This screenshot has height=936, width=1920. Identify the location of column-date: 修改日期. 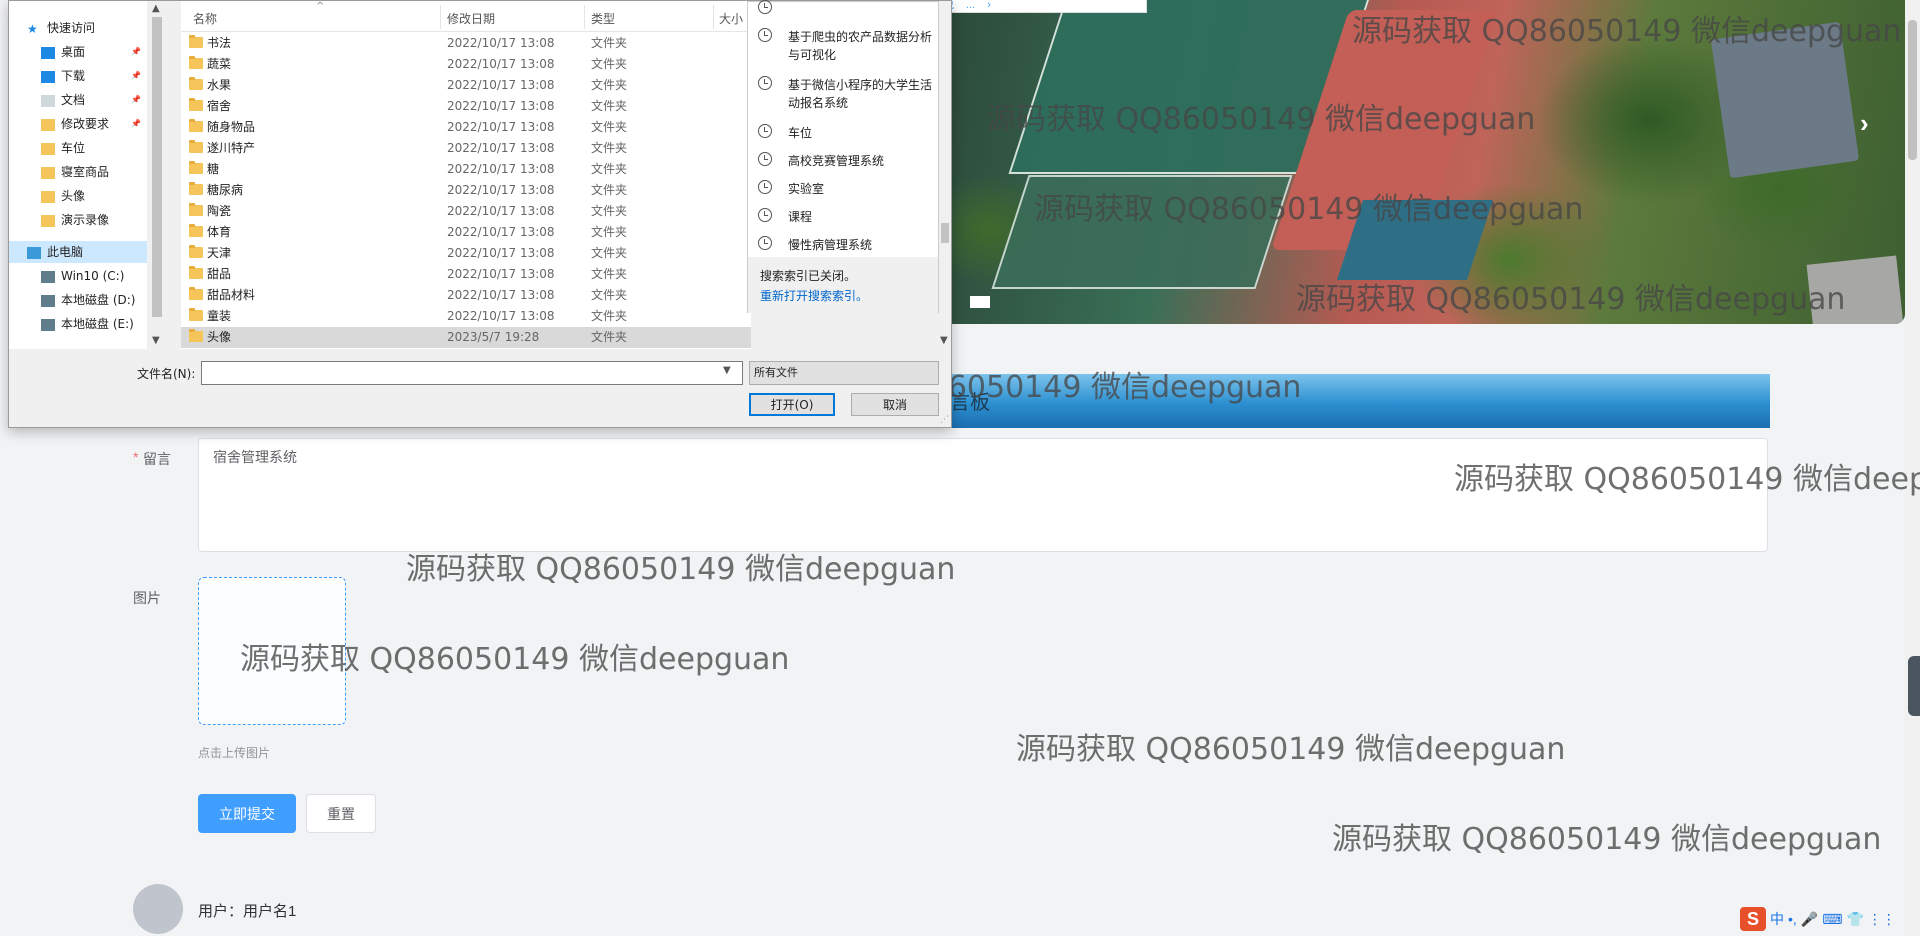
(471, 18).